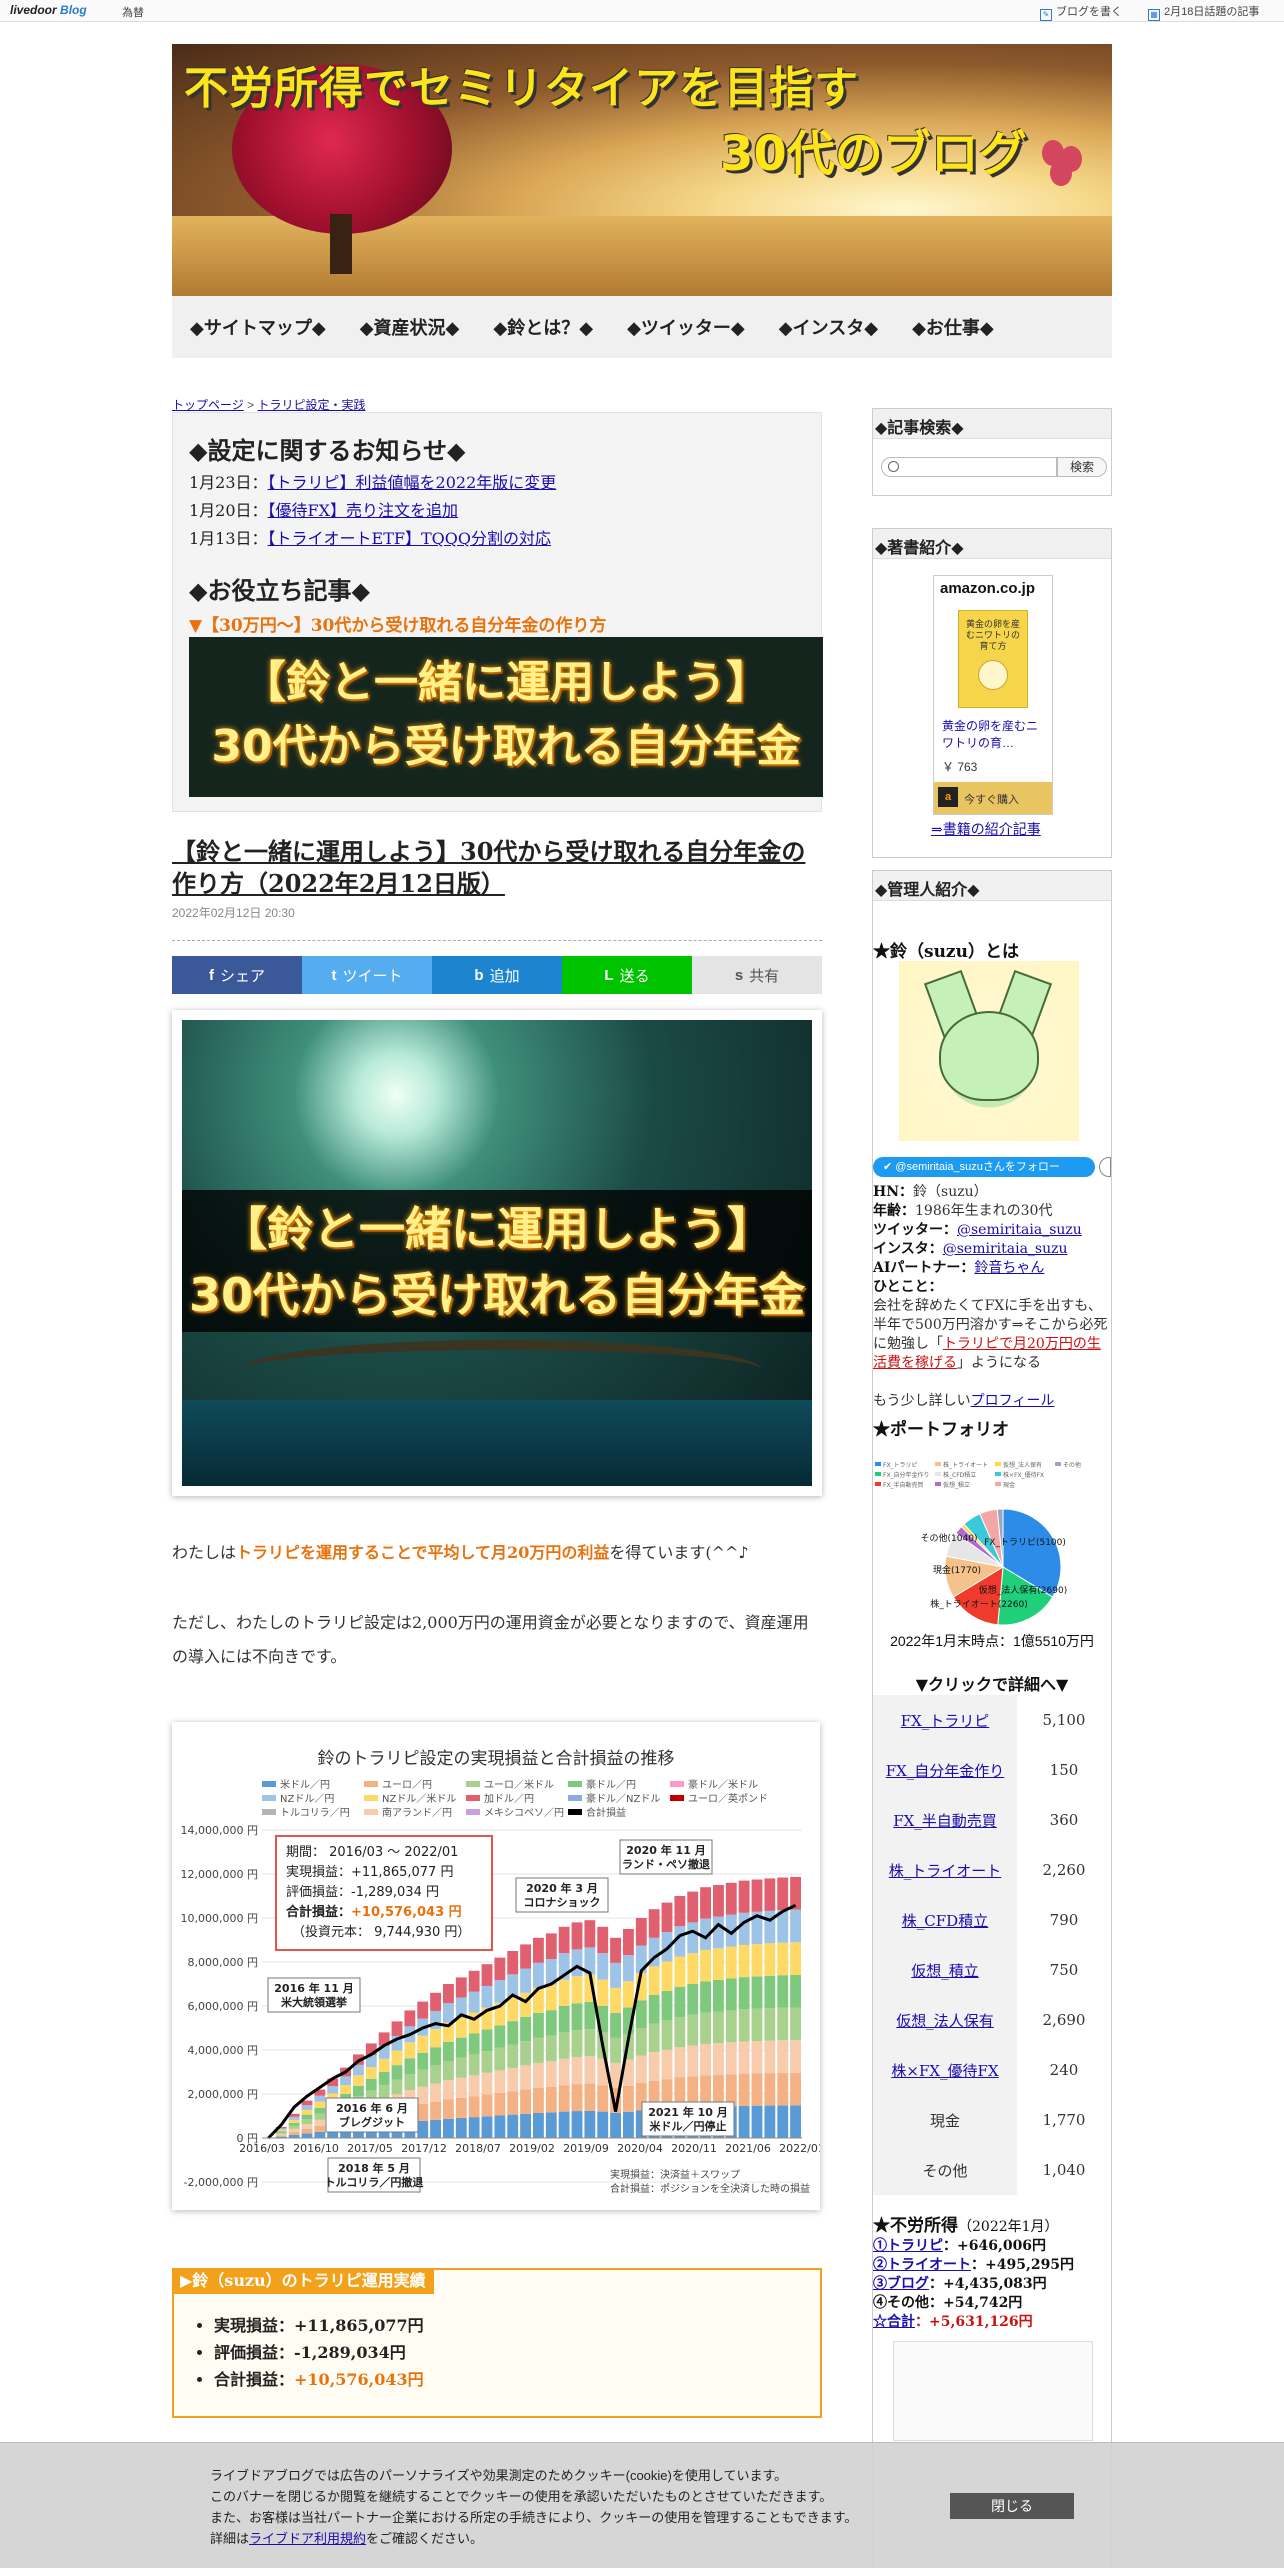  What do you see at coordinates (894, 2322) in the screenshot?
I see `income-link: ☆合計` at bounding box center [894, 2322].